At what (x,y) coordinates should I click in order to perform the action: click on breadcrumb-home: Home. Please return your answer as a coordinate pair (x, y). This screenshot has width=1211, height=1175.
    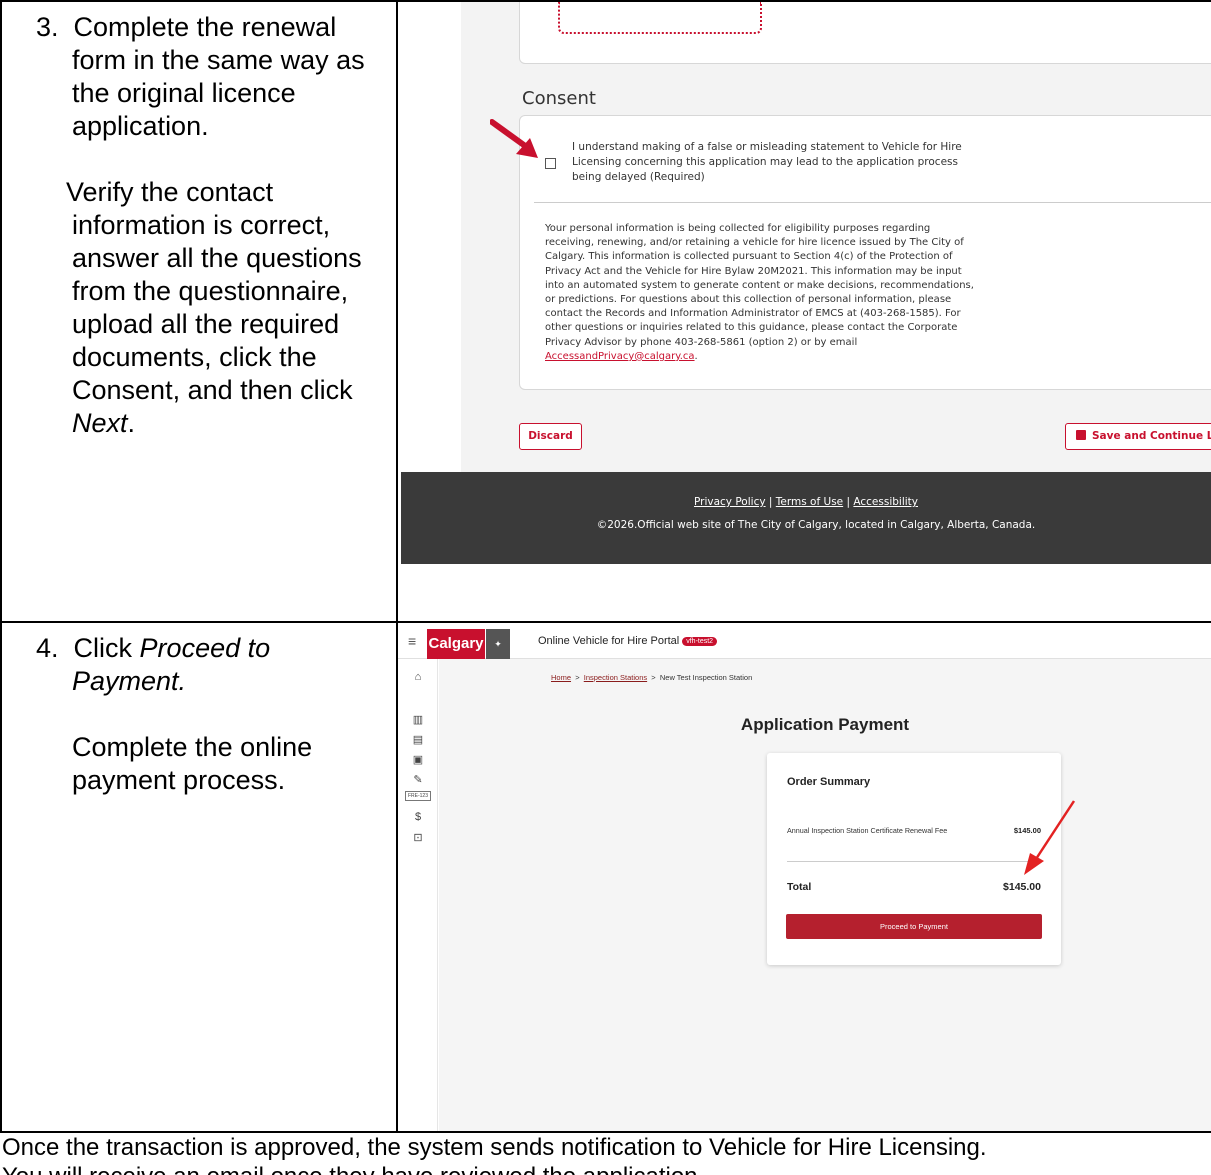
    Looking at the image, I should click on (561, 677).